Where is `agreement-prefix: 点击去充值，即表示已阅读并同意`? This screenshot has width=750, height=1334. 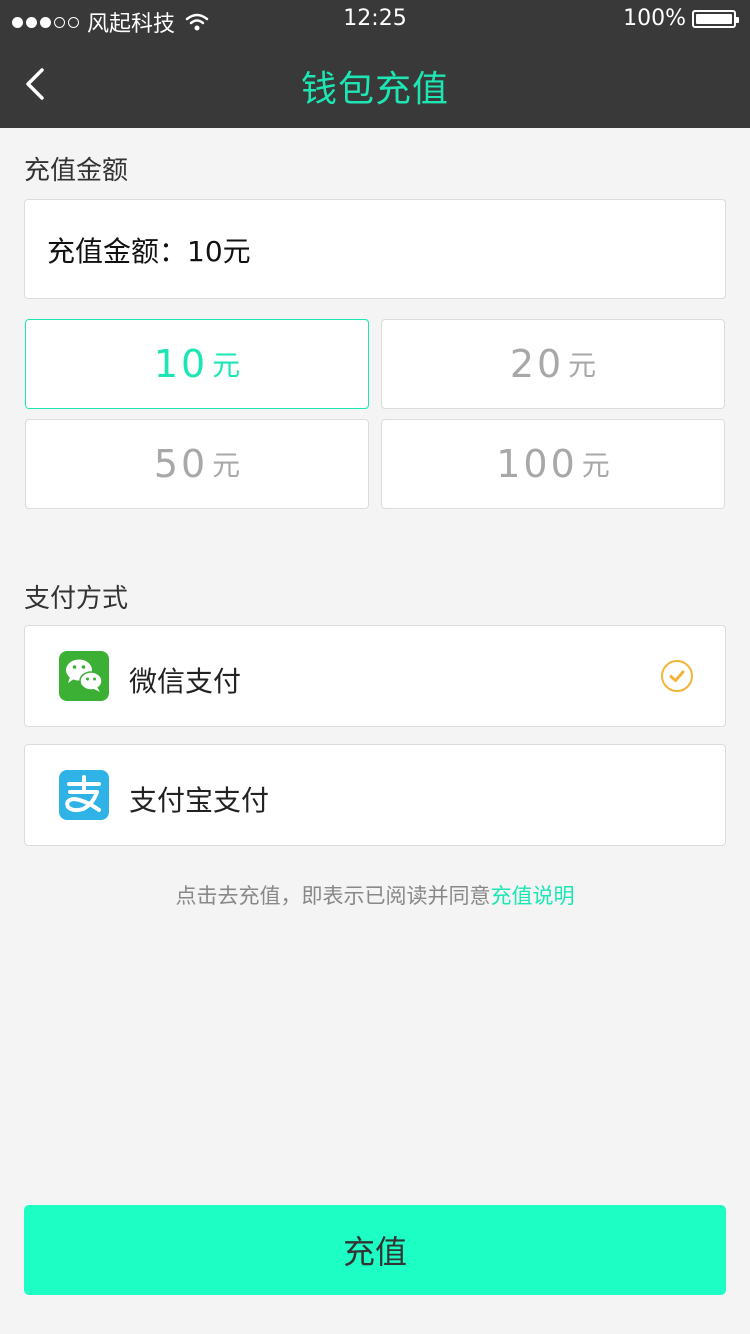
agreement-prefix: 点击去充值，即表示已阅读并同意 is located at coordinates (333, 896).